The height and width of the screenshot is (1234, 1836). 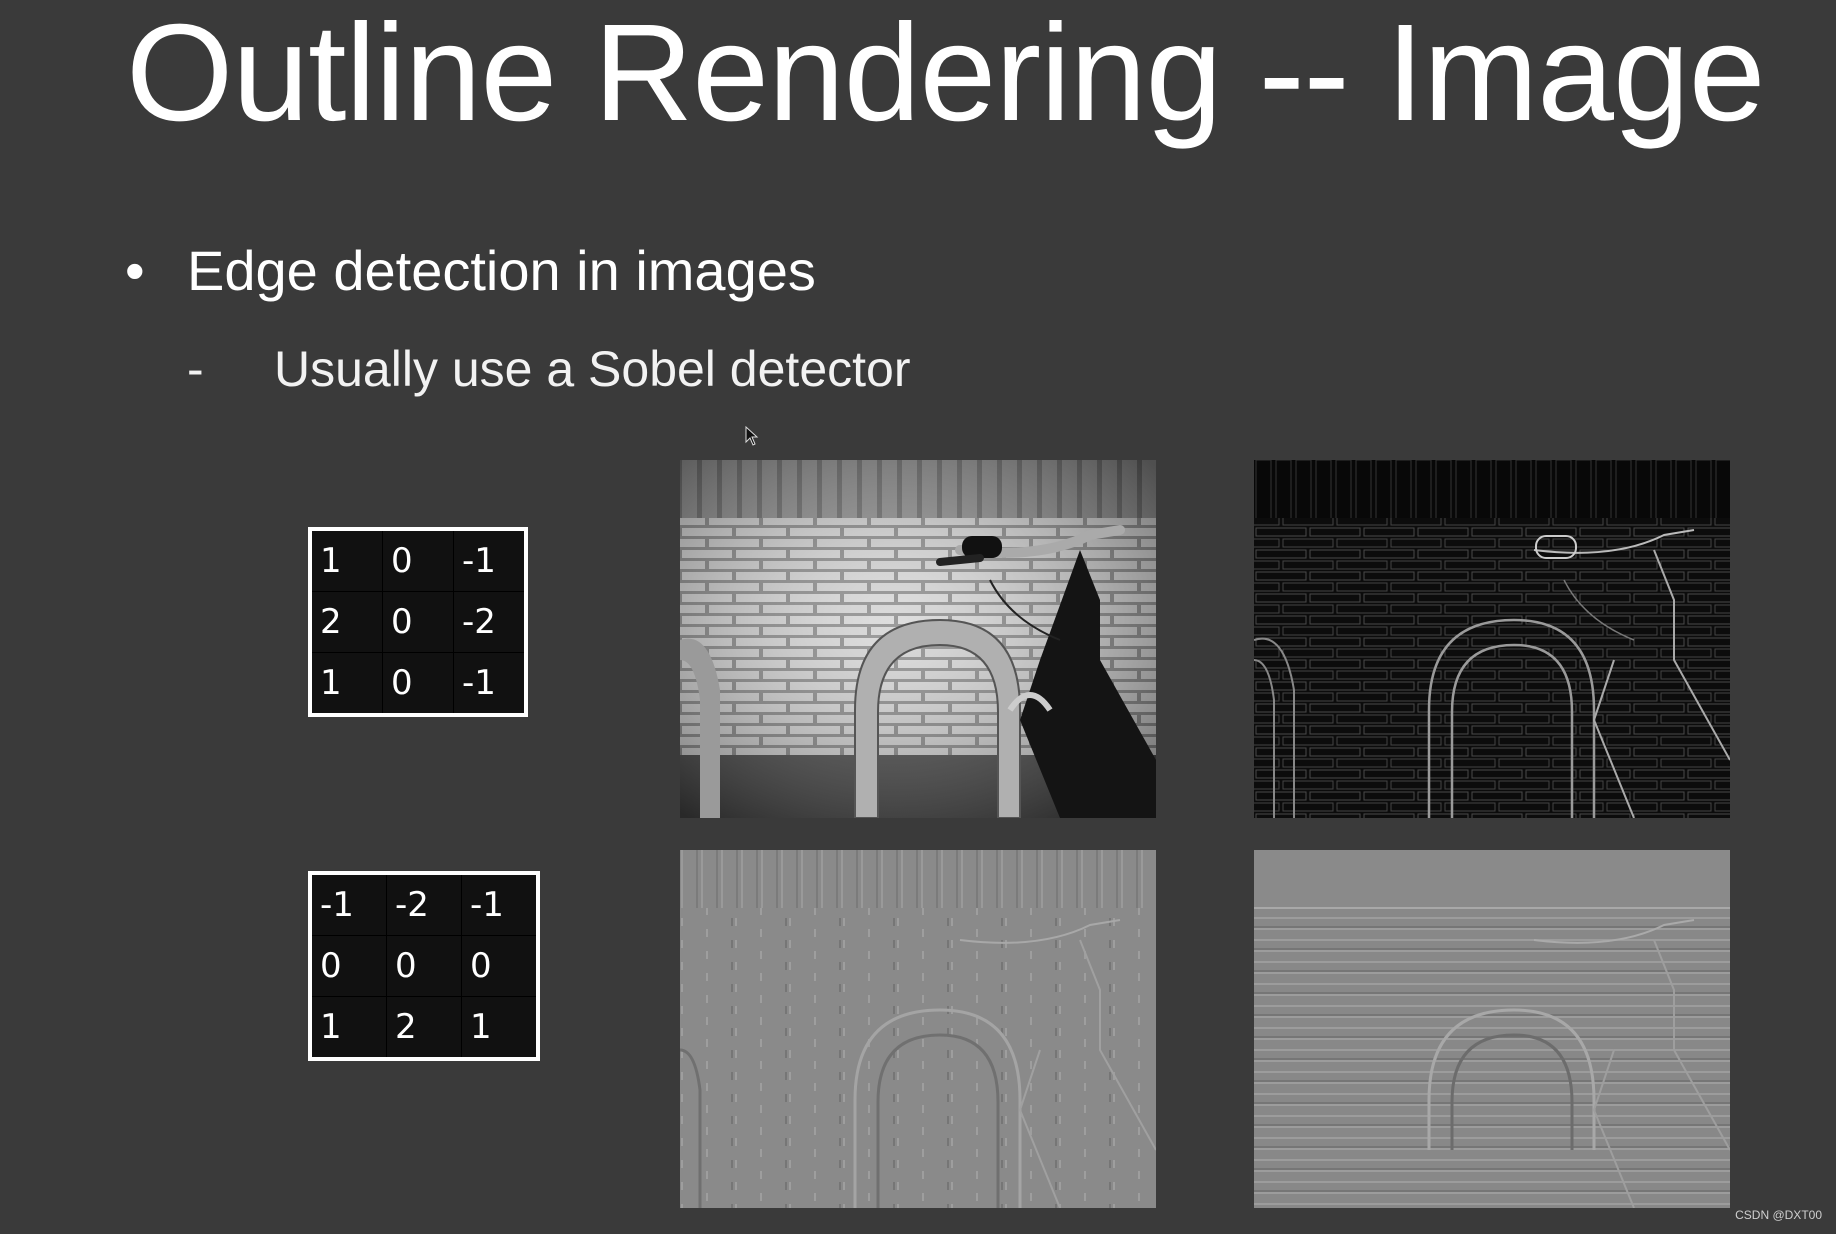 I want to click on bike-rack-gx-icon, so click(x=918, y=1029).